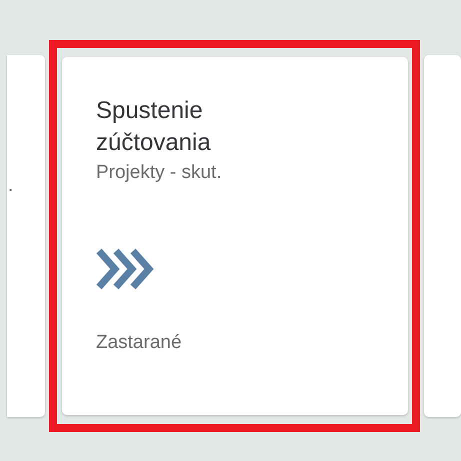  Describe the element at coordinates (26, 236) in the screenshot. I see `tile: .` at that location.